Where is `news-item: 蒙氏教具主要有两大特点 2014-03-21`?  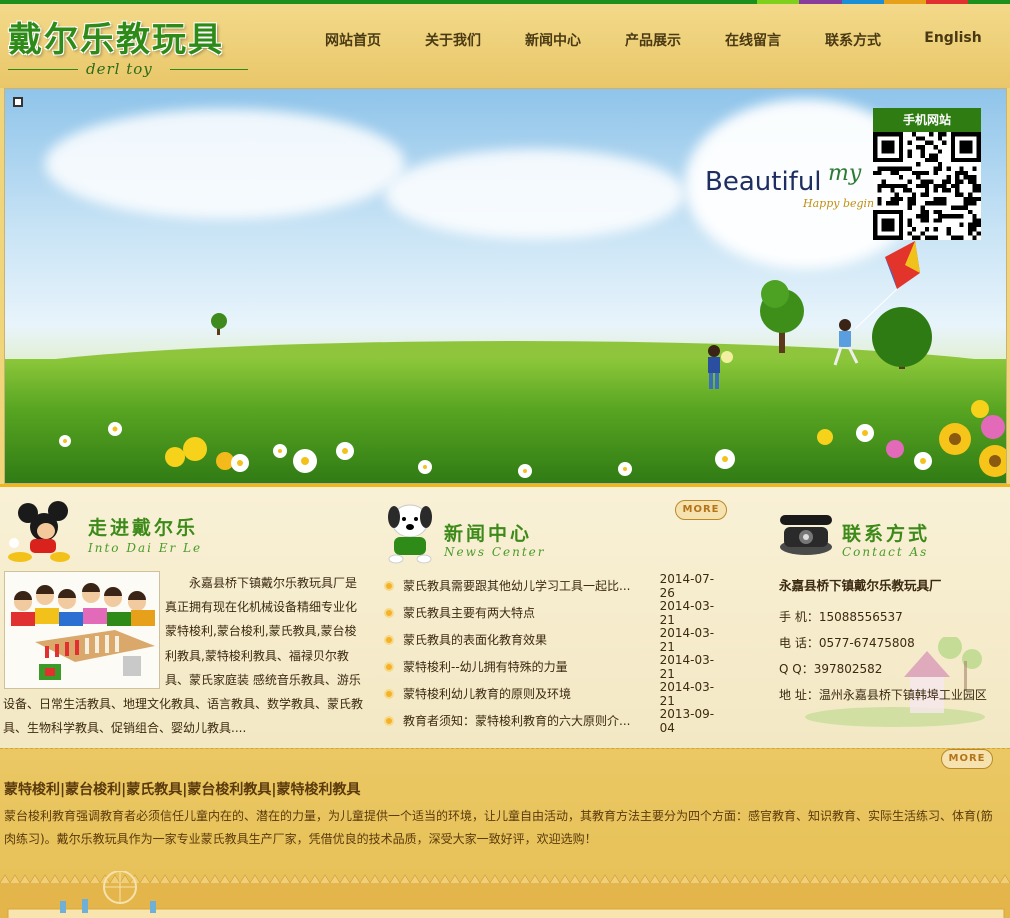
news-item: 蒙氏教具主要有两大特点 2014-03-21 is located at coordinates (556, 612).